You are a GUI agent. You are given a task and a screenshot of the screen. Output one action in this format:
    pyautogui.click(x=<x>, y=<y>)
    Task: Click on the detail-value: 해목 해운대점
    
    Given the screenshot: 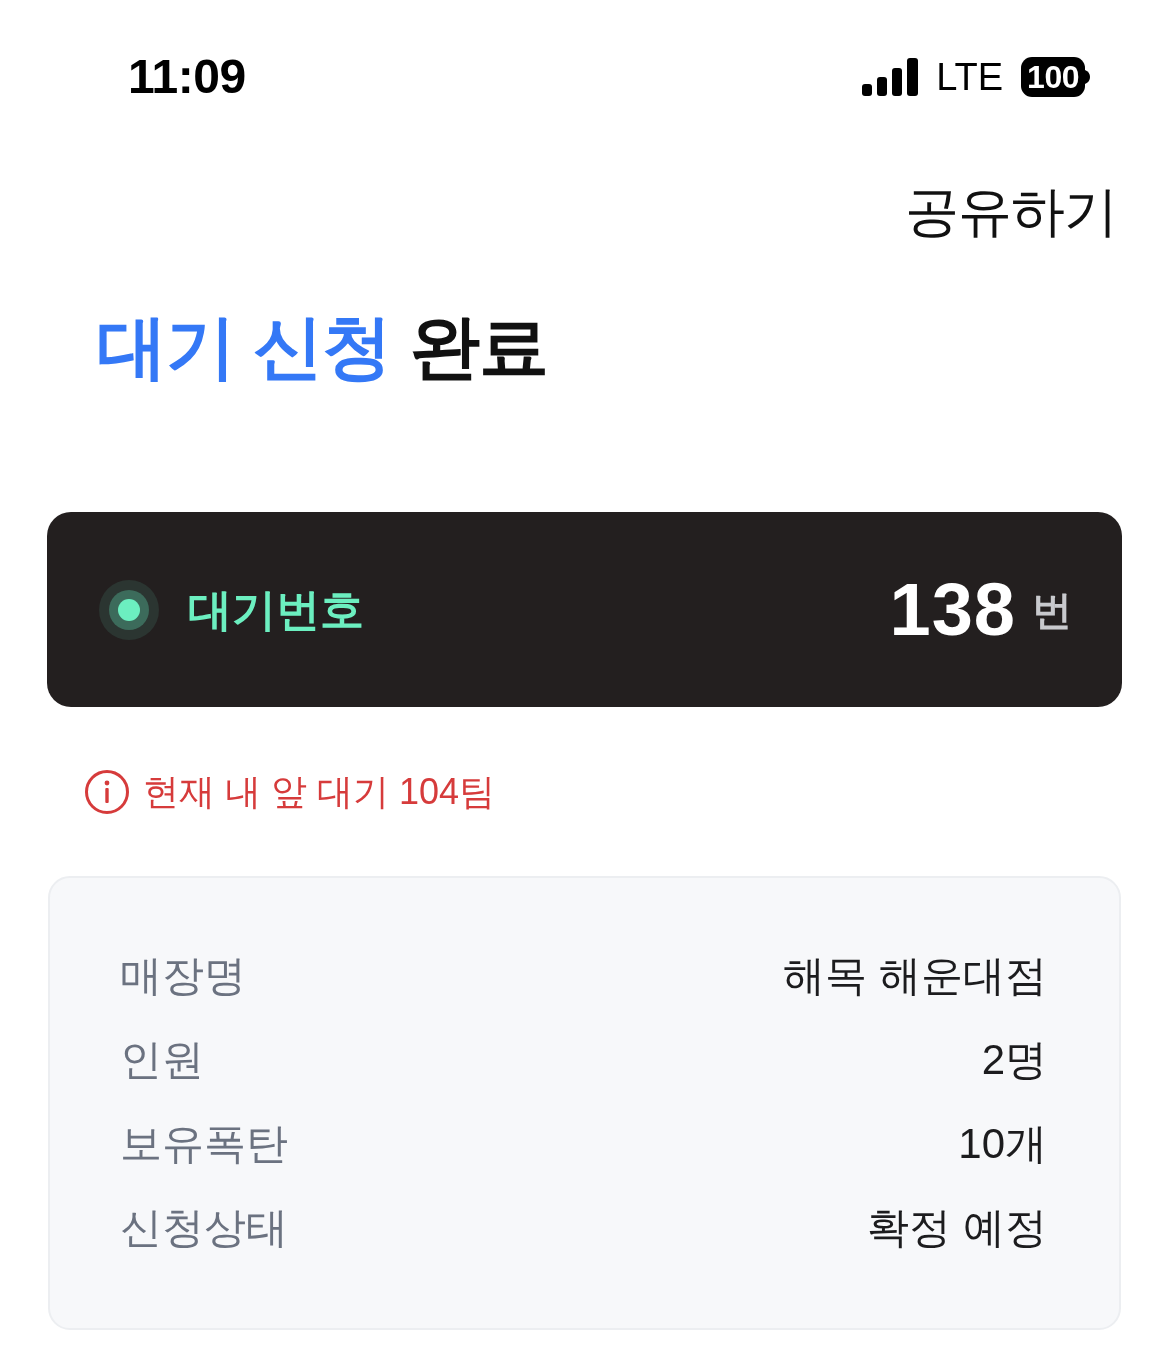 What is the action you would take?
    pyautogui.click(x=915, y=976)
    